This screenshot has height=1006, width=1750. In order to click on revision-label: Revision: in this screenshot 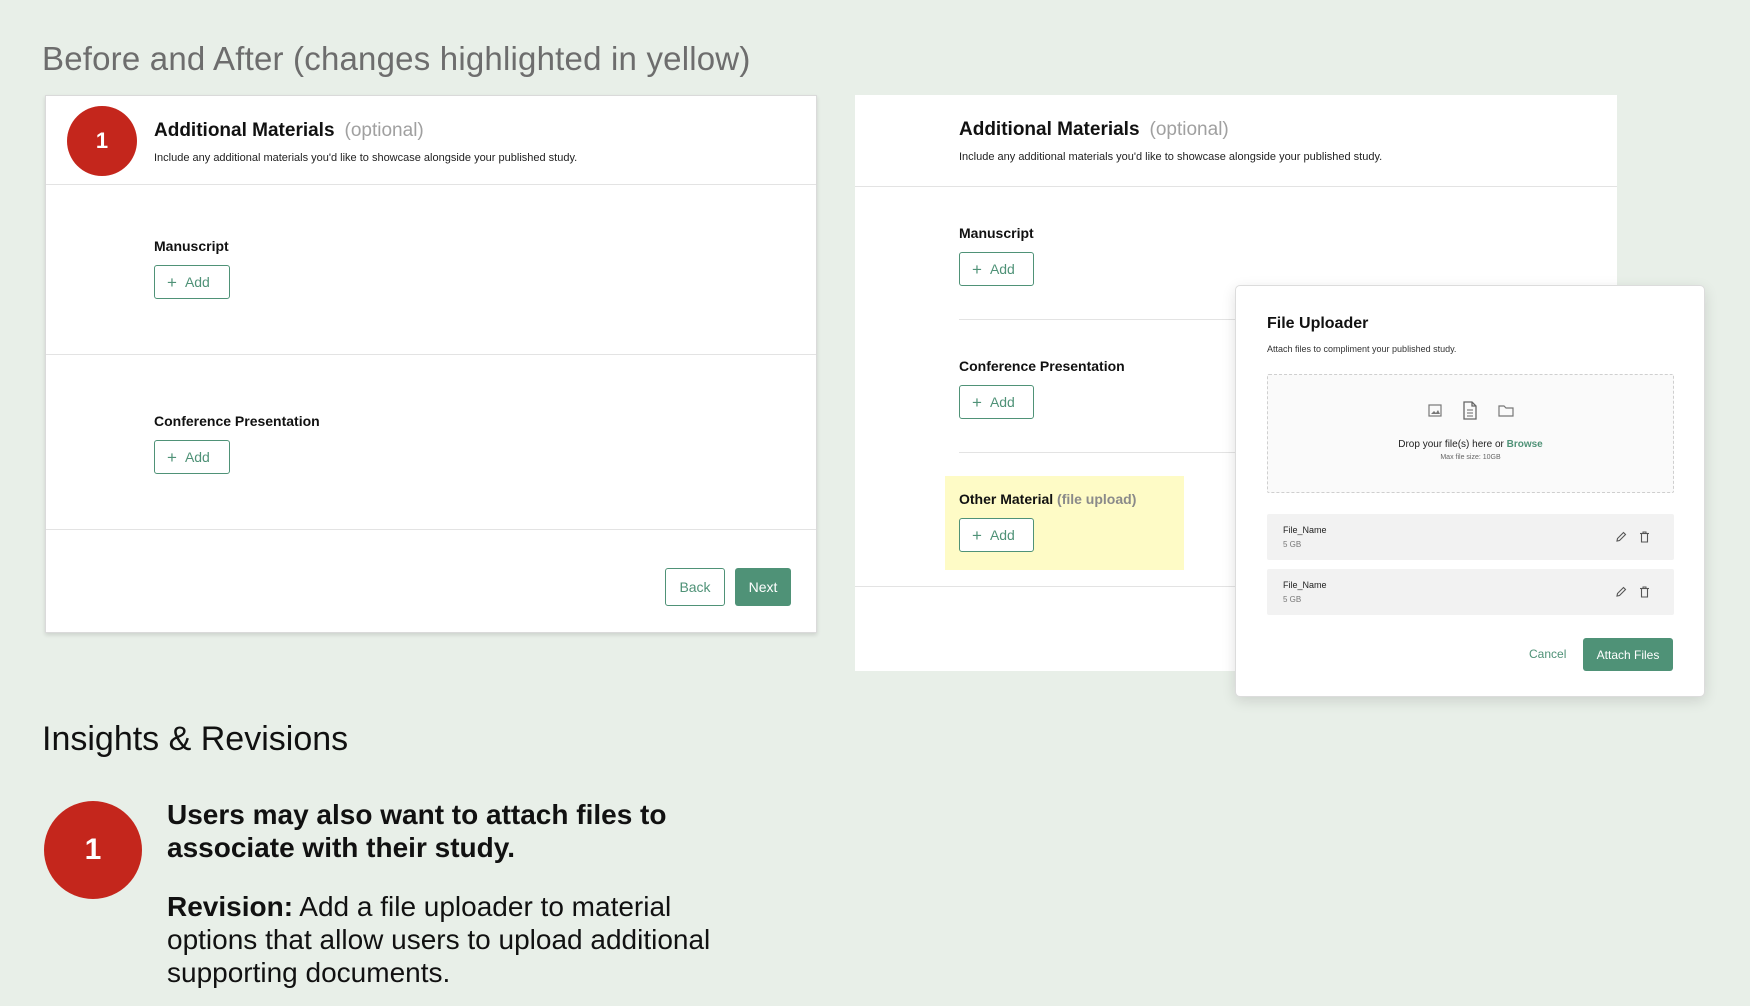, I will do `click(230, 906)`.